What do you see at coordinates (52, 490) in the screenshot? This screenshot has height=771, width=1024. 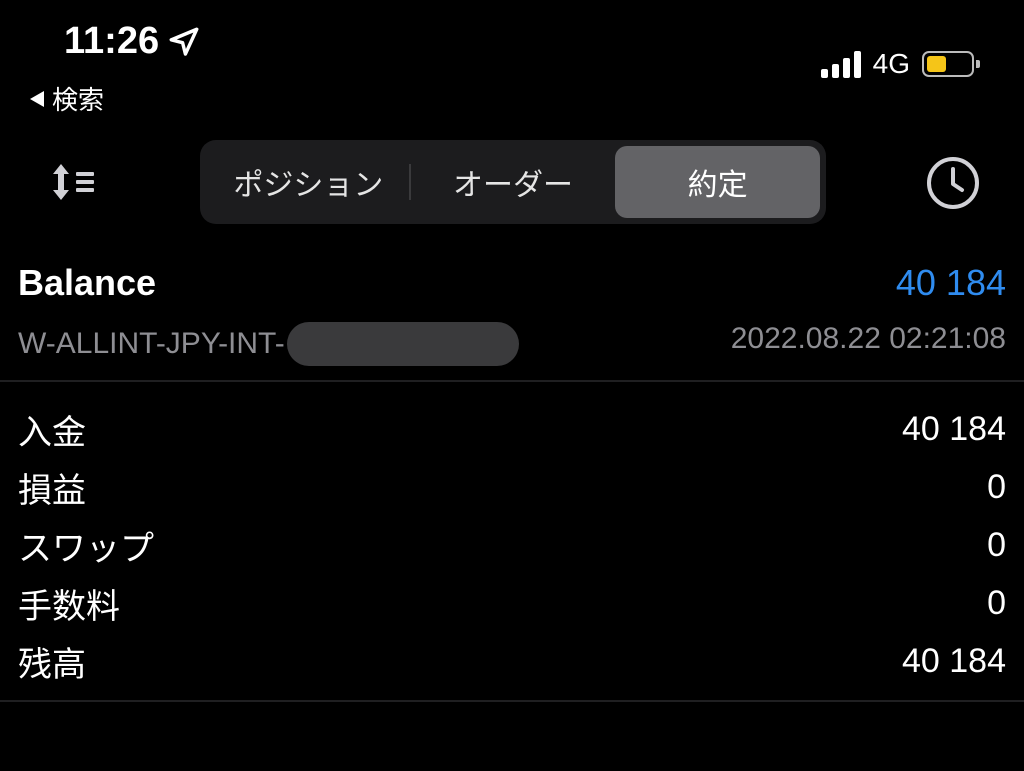 I see `detail-label: 損益` at bounding box center [52, 490].